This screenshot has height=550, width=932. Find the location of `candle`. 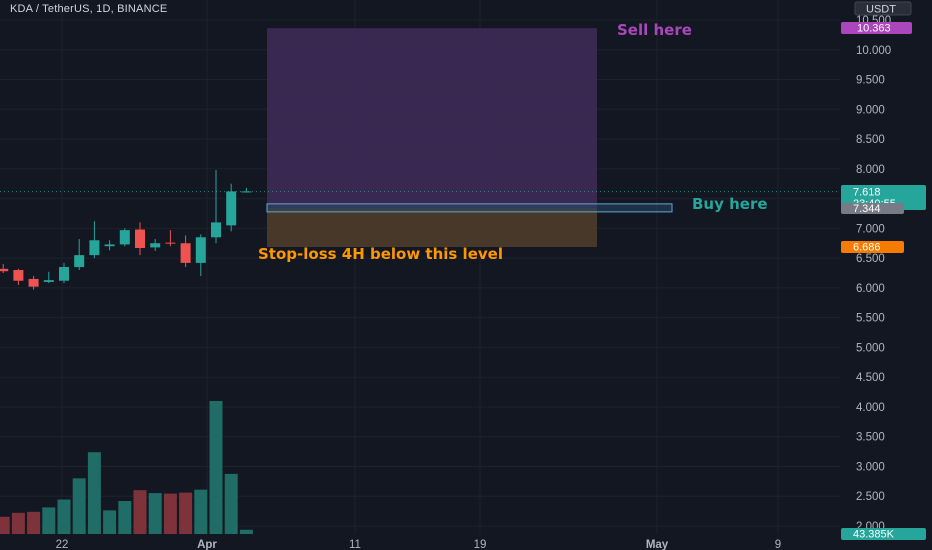

candle is located at coordinates (124, 237).